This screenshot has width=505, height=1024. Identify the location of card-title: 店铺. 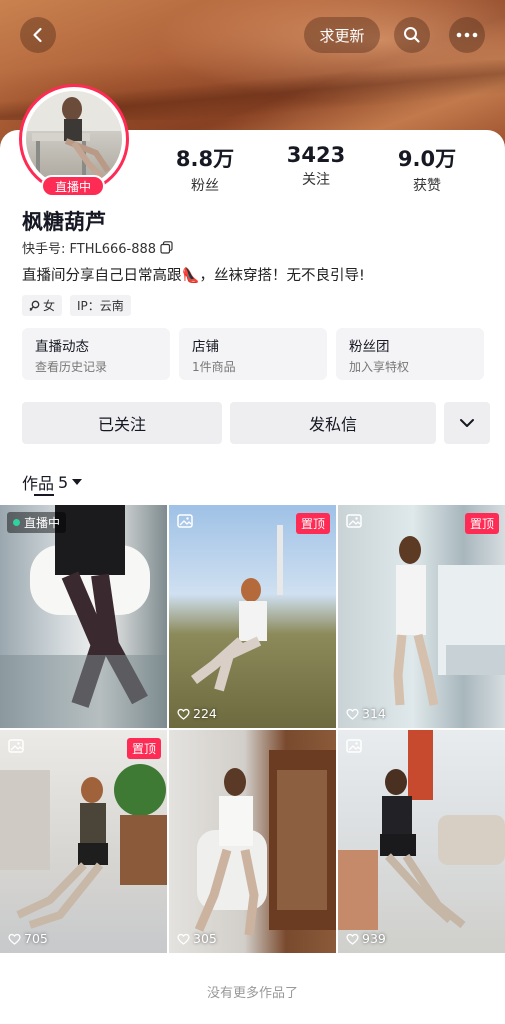
(205, 347).